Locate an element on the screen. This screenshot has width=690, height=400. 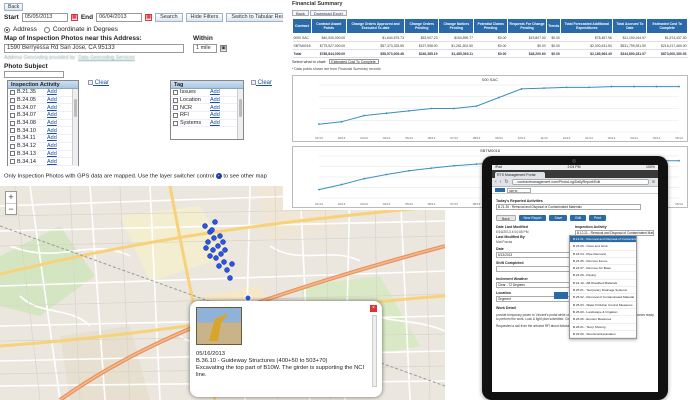
dropdown-option: B.28.01 - Temp Shoring is located at coordinates (603, 327).